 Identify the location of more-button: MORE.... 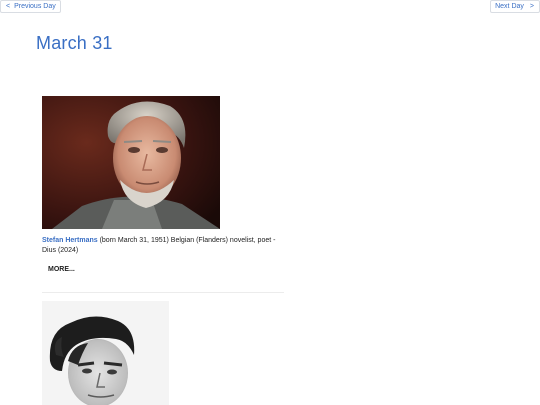
(61, 270).